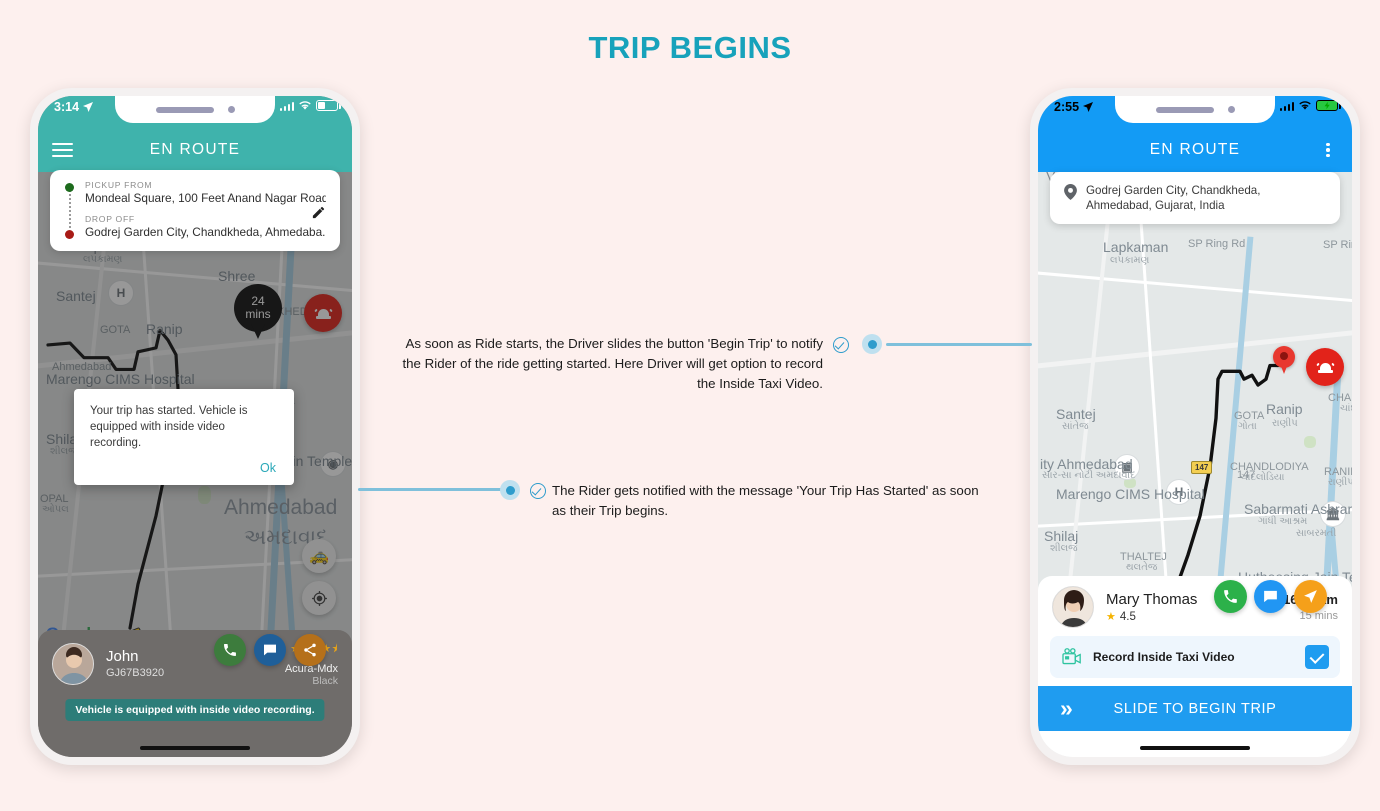 The image size is (1380, 811). What do you see at coordinates (1067, 107) in the screenshot?
I see `status-time: 2:55` at bounding box center [1067, 107].